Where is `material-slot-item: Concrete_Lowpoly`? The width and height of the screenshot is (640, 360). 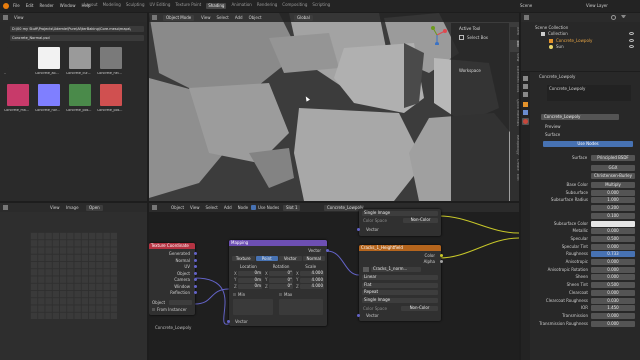 material-slot-item: Concrete_Lowpoly is located at coordinates (567, 89).